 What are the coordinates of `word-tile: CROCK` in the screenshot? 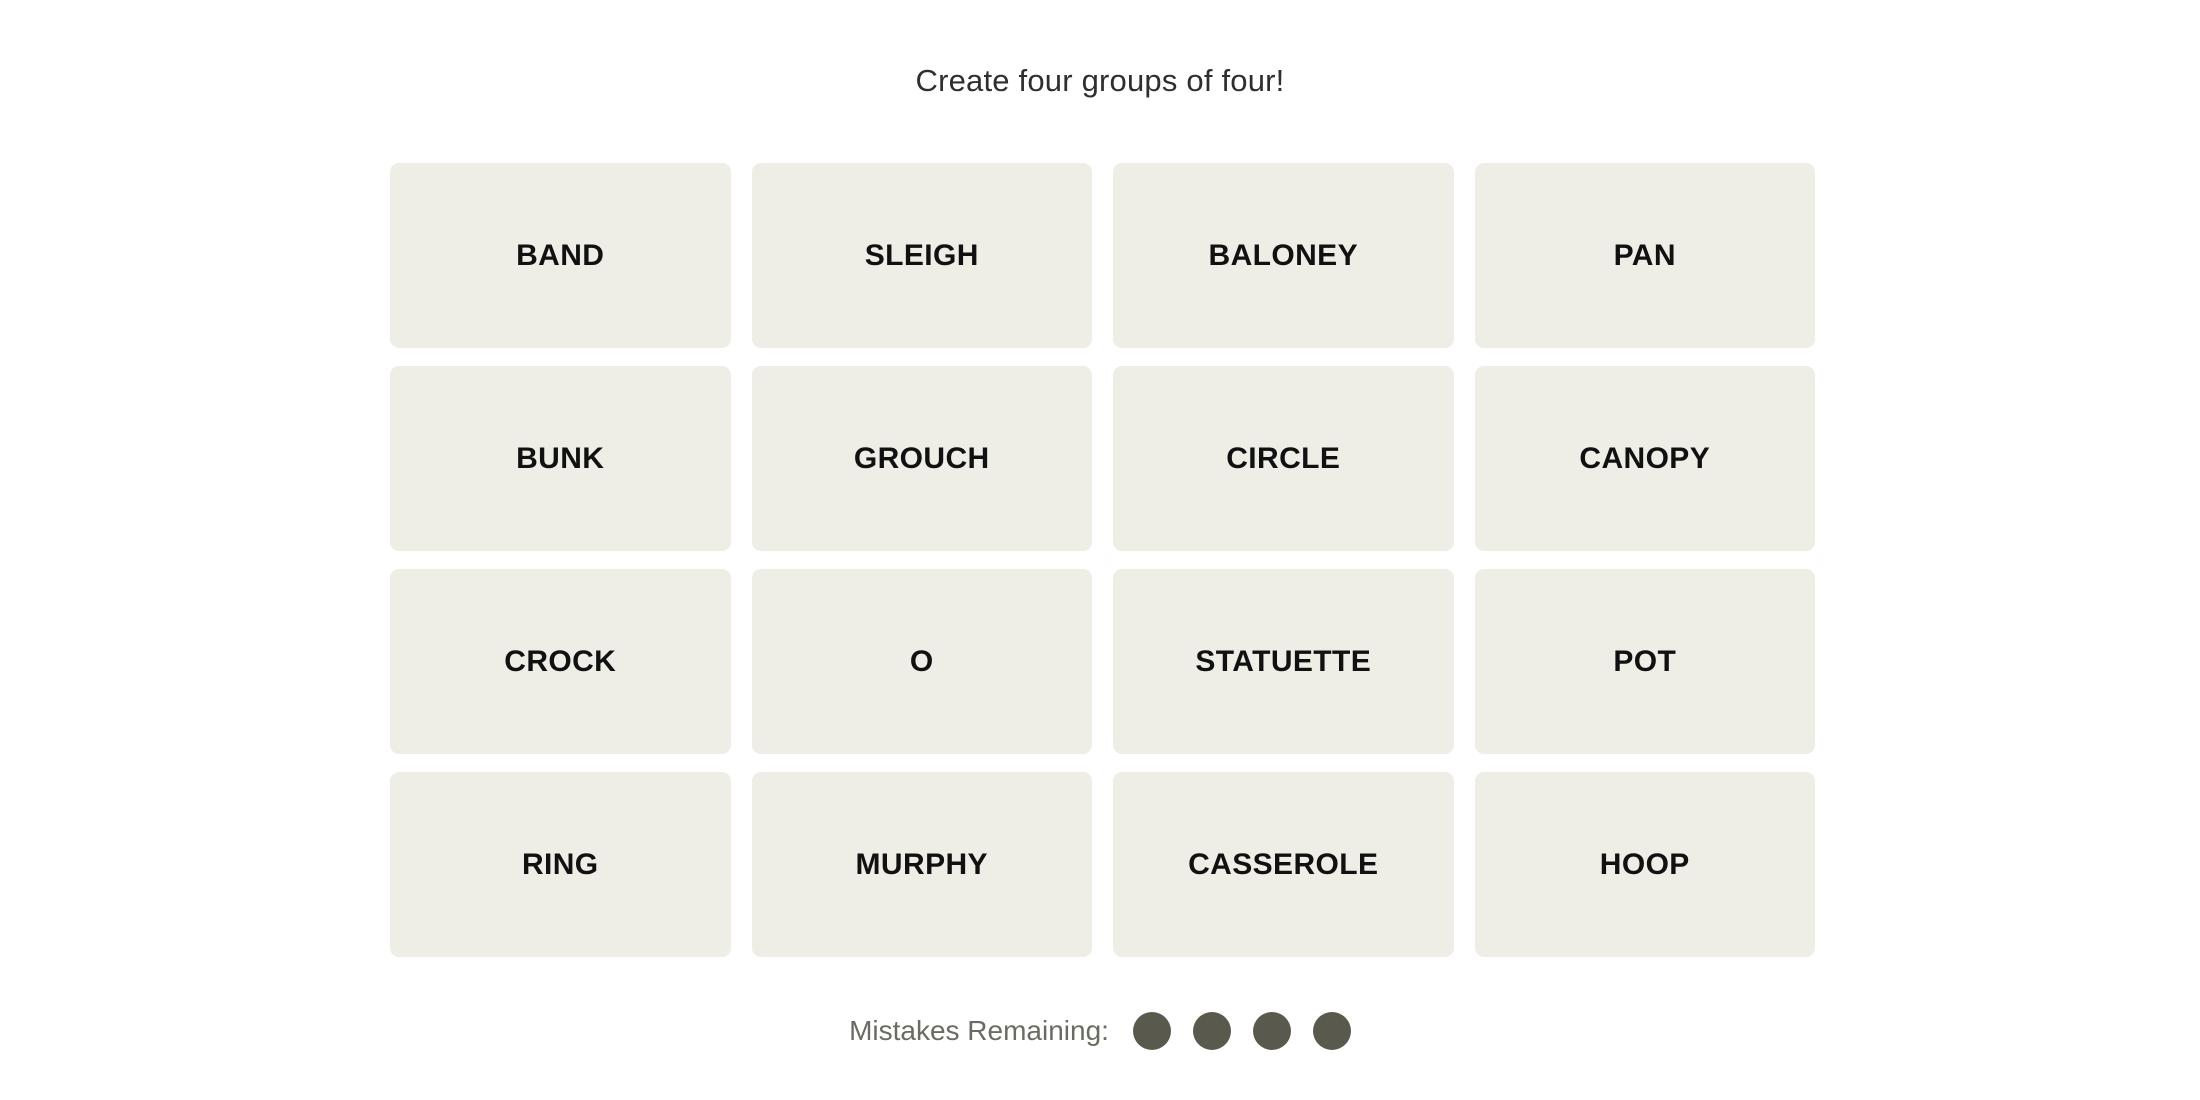 It's located at (560, 661).